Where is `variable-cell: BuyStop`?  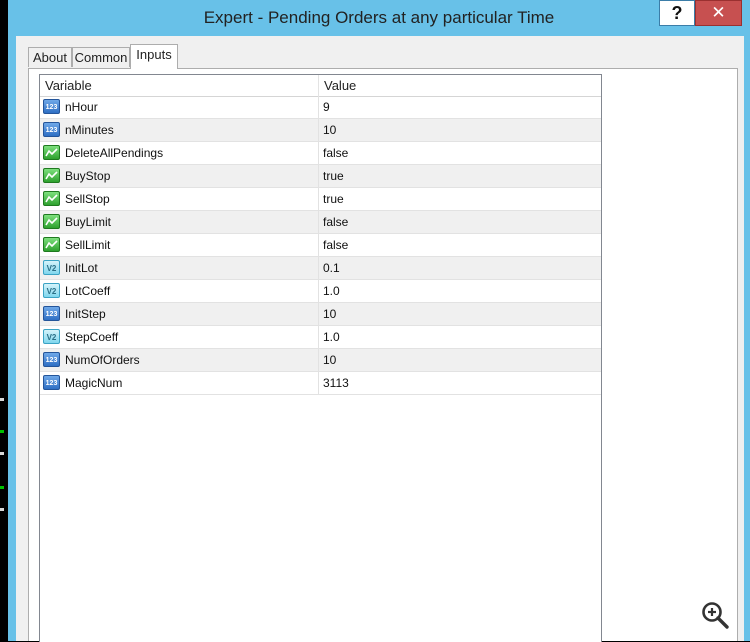
variable-cell: BuyStop is located at coordinates (179, 176).